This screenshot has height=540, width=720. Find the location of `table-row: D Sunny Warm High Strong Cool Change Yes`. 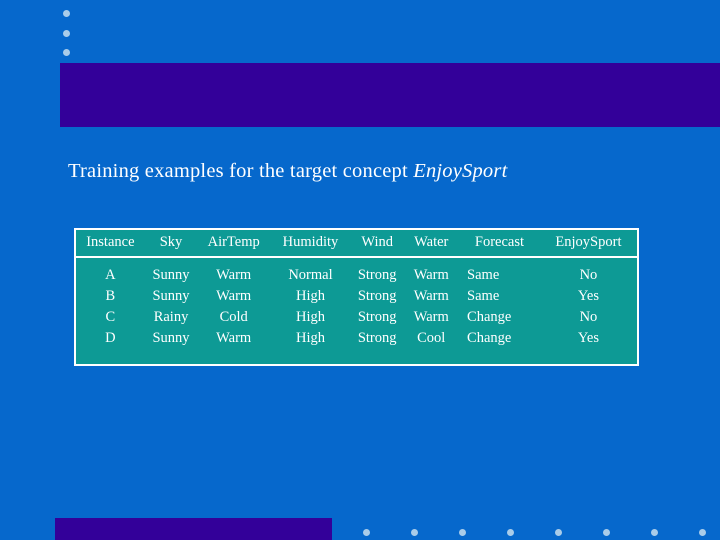

table-row: D Sunny Warm High Strong Cool Change Yes is located at coordinates (356, 346).